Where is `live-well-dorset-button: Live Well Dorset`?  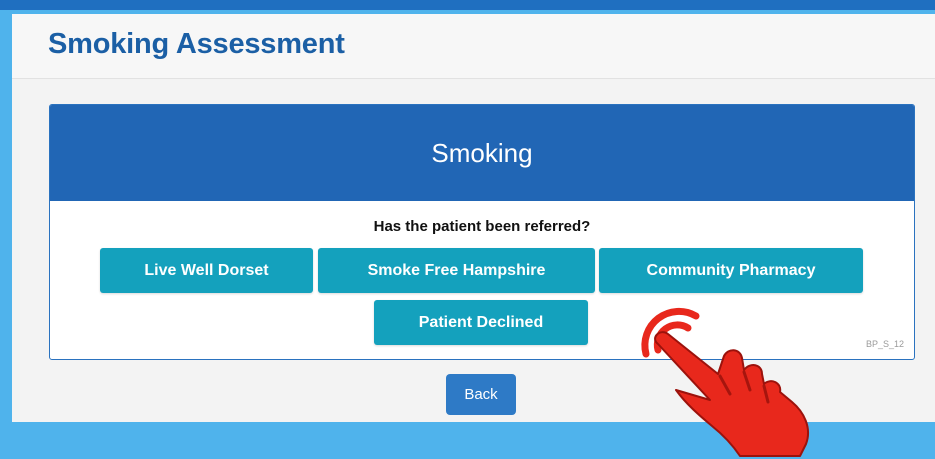
live-well-dorset-button: Live Well Dorset is located at coordinates (206, 270).